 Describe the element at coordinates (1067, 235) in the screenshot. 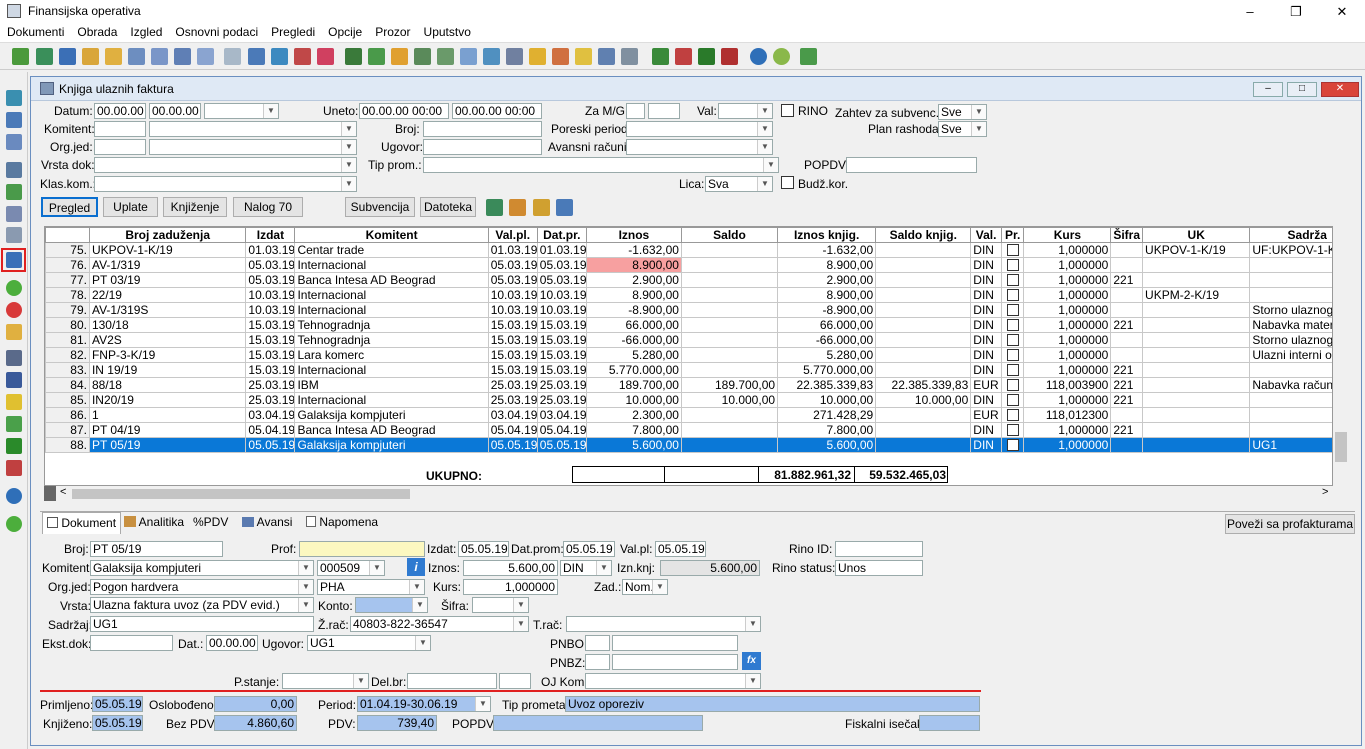

I see `col-header: Kurs` at that location.